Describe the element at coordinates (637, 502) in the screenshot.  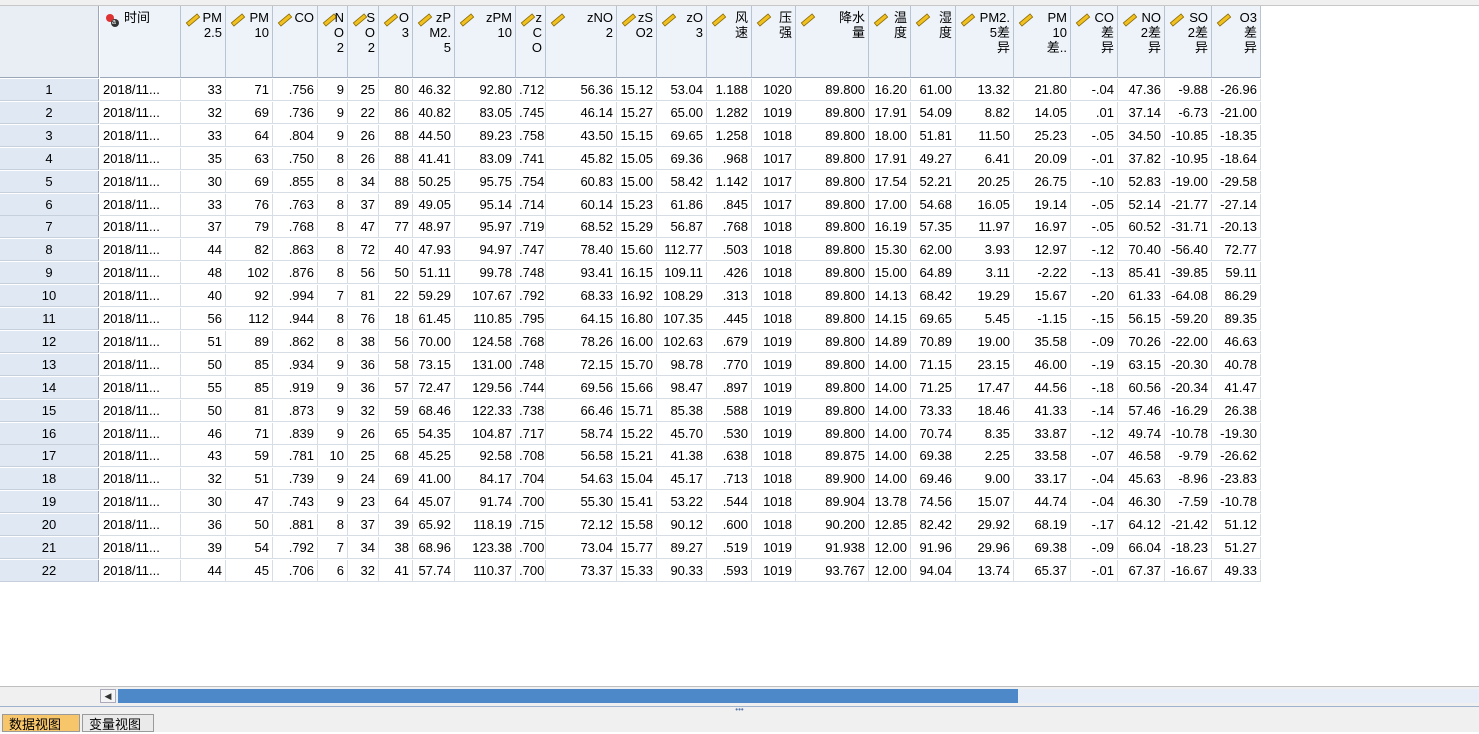
I see `table-cell: 15.41` at that location.